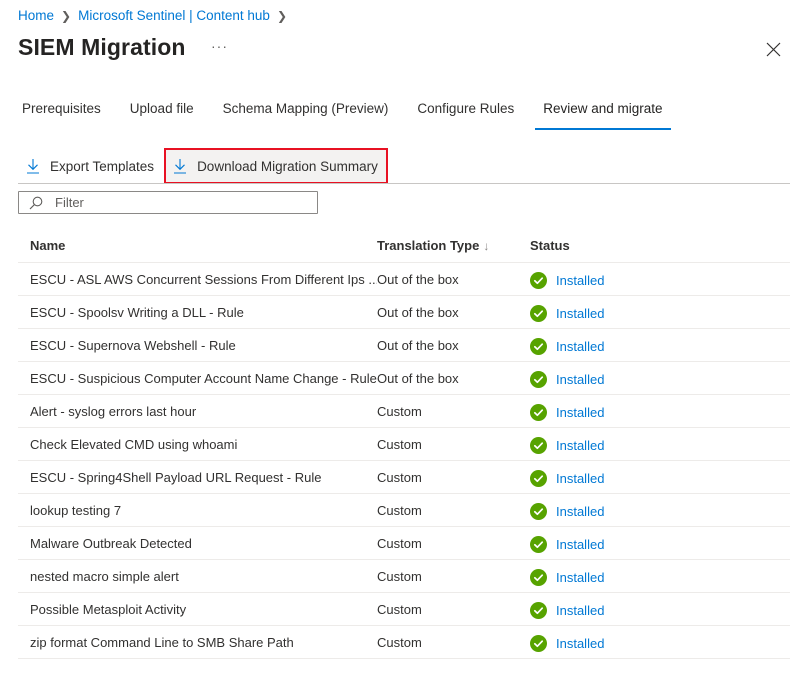 This screenshot has width=804, height=686. I want to click on table-row: lookup testing 7 Custom Installed, so click(404, 510).